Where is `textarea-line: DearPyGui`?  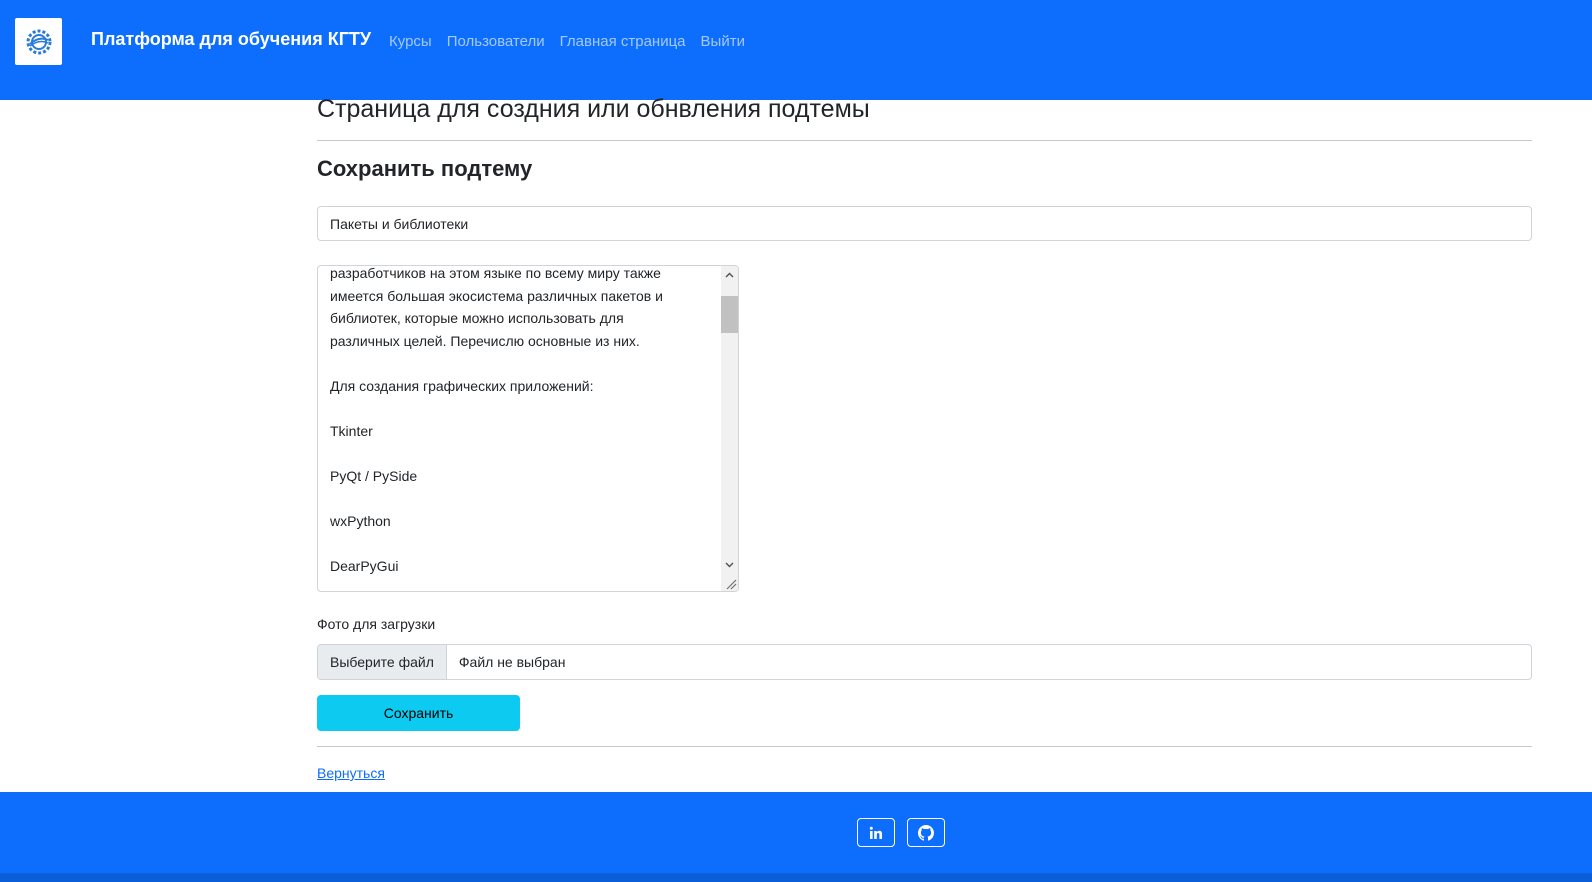
textarea-line: DearPyGui is located at coordinates (364, 565).